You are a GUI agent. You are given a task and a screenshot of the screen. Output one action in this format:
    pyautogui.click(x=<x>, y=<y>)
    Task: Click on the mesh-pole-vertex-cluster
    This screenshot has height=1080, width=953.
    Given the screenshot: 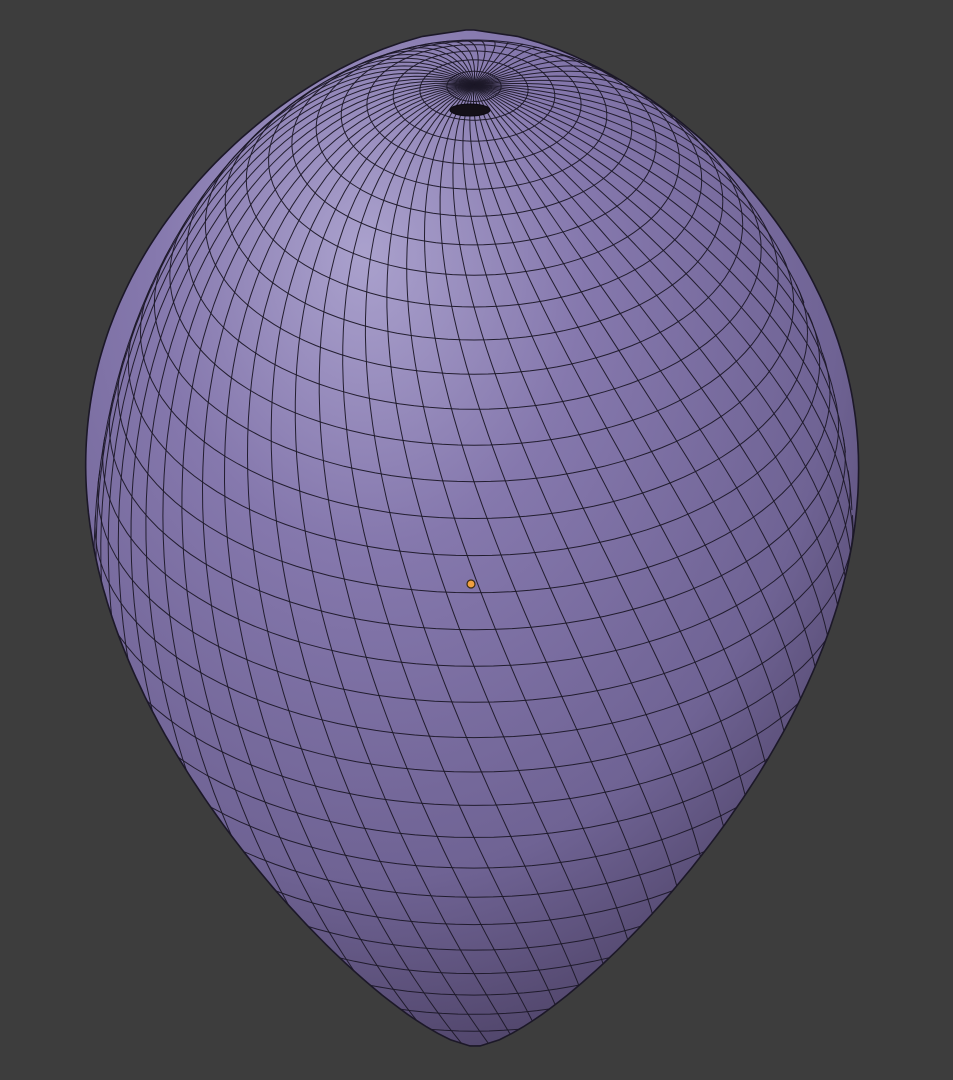 What is the action you would take?
    pyautogui.click(x=470, y=110)
    